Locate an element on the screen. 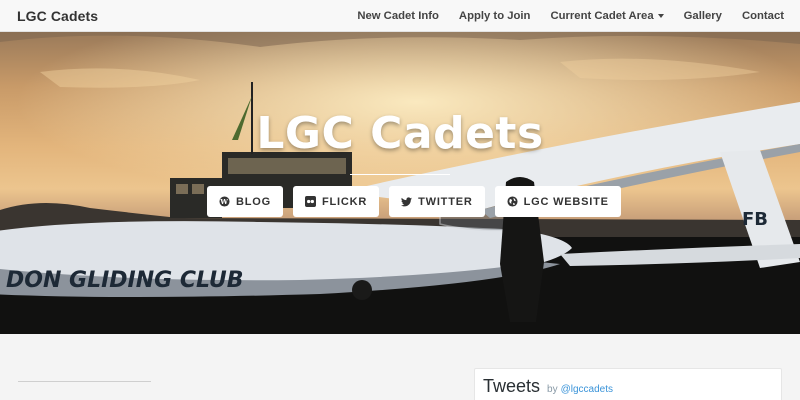 This screenshot has height=400, width=800. social-button-group: W BLOG FLICKR TWITTER LGC WEBSITE is located at coordinates (414, 201).